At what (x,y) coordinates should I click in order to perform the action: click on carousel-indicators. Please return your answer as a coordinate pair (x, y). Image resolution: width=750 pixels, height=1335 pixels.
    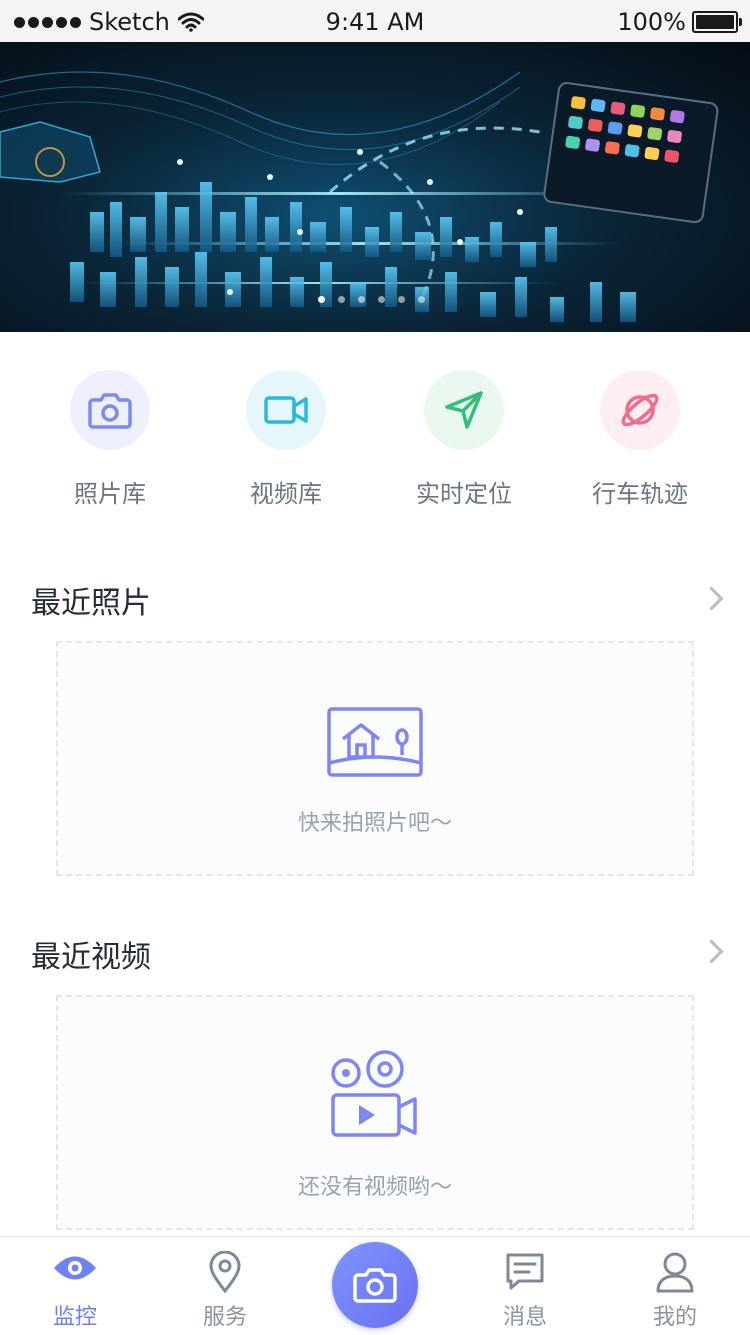
    Looking at the image, I should click on (371, 299).